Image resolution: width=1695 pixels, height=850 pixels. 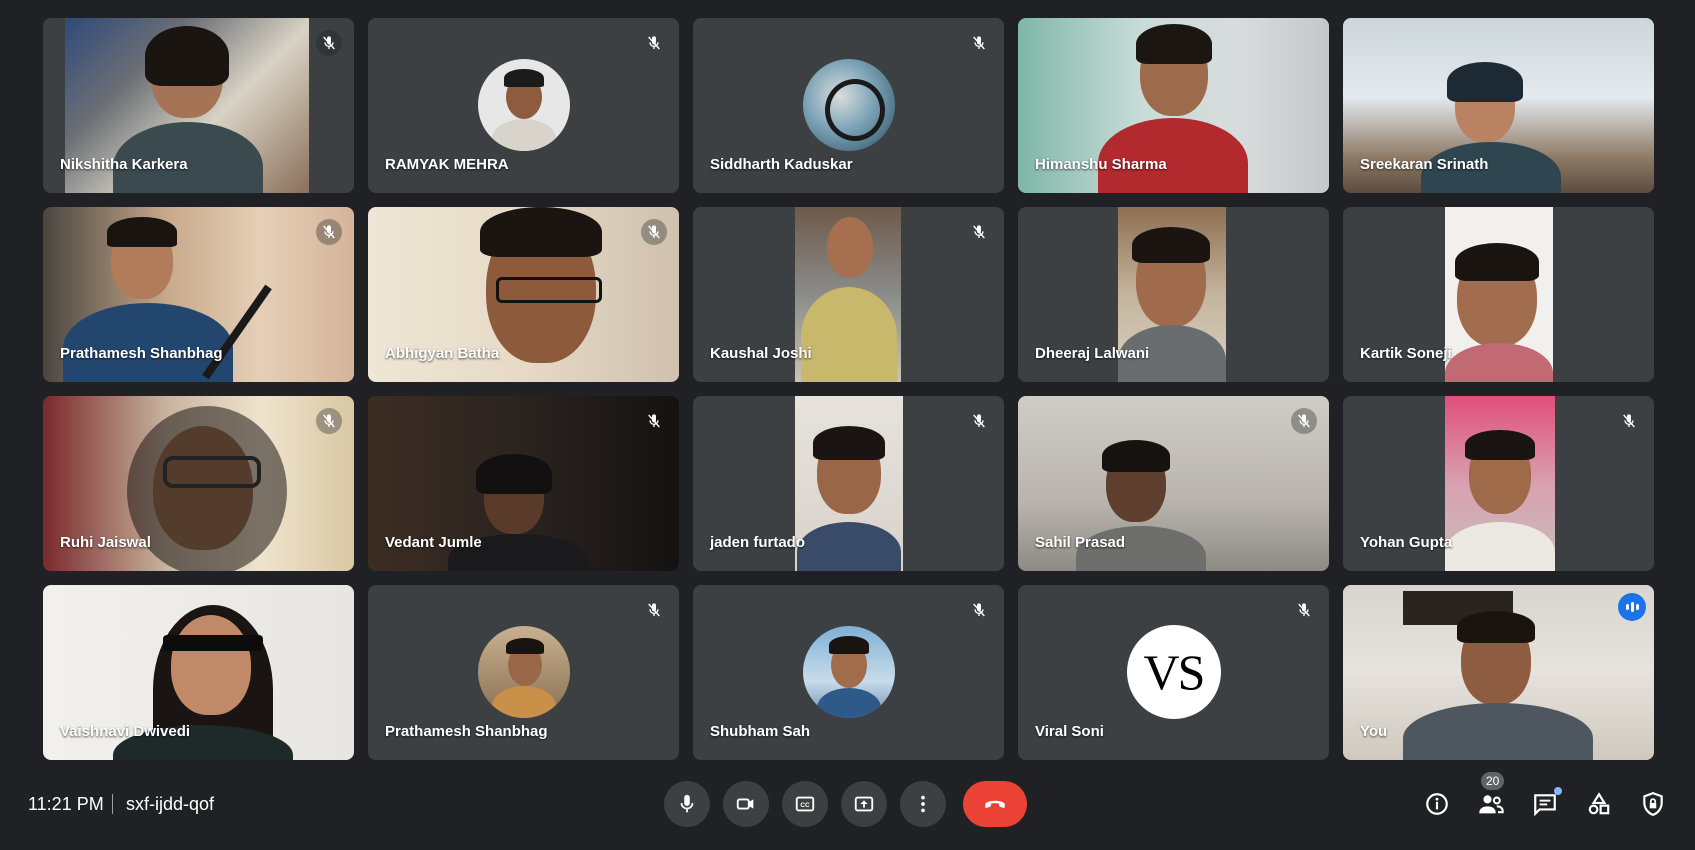 I want to click on participant-name: Vedant Jumle, so click(x=433, y=542).